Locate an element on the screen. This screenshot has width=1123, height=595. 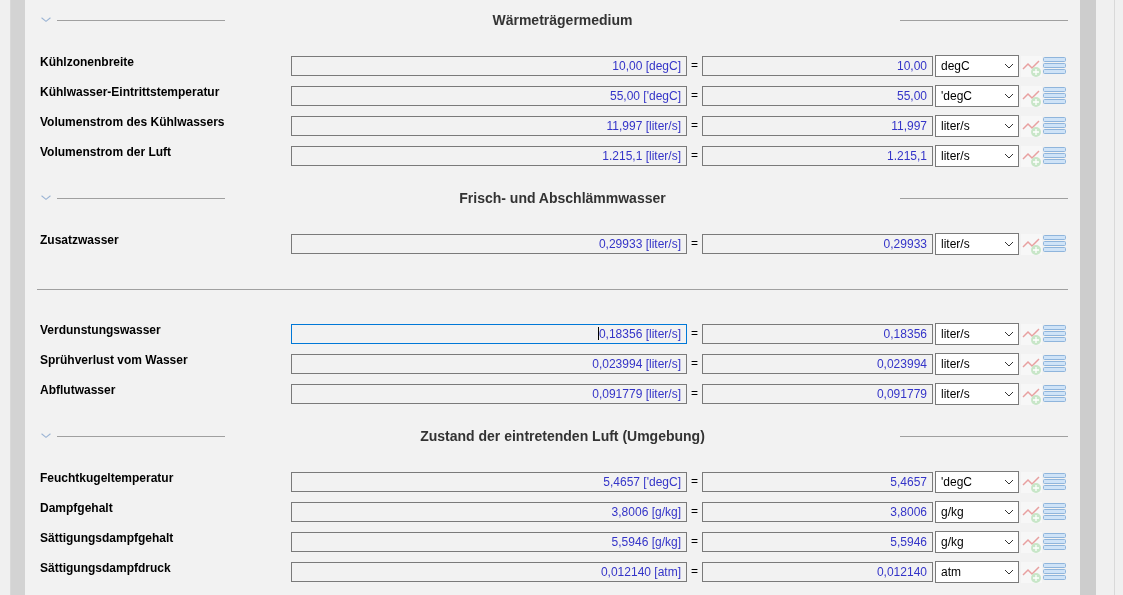
field-label: Volumenstrom der Luft is located at coordinates (106, 151).